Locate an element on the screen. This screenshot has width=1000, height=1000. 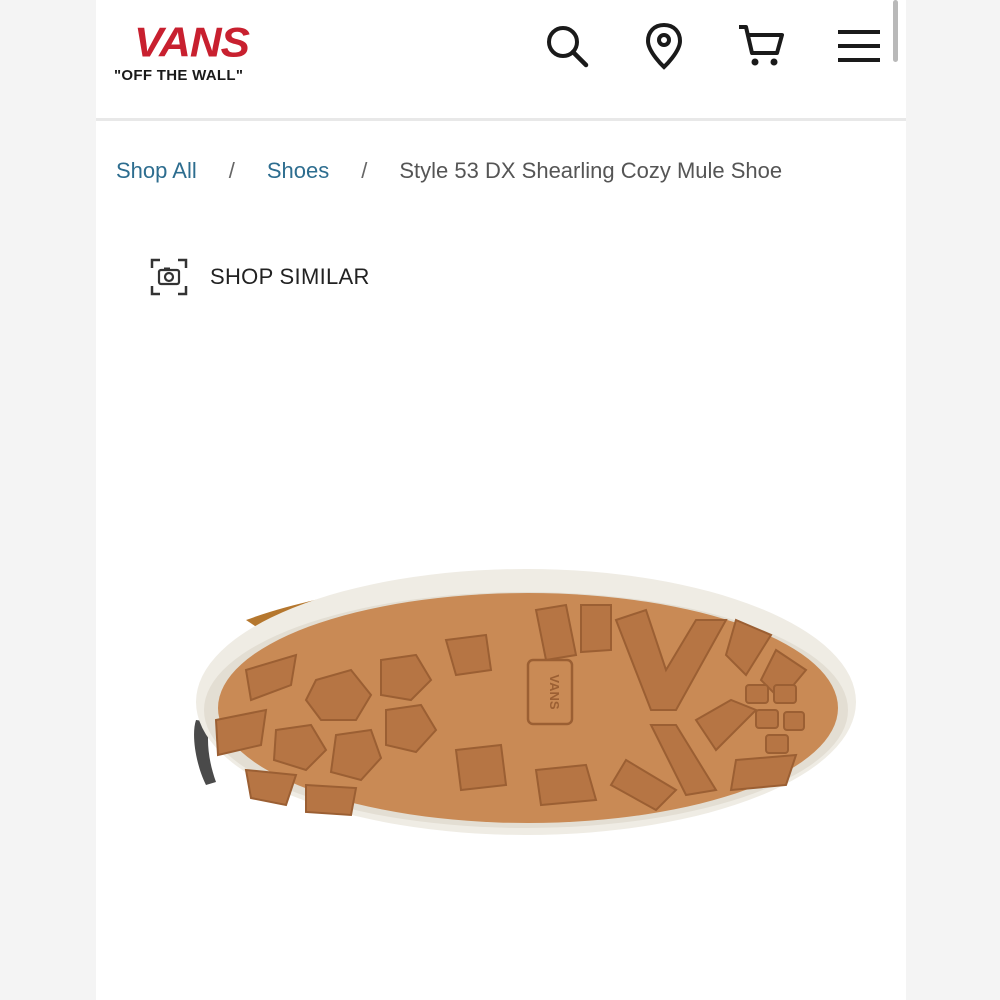
cart-button is located at coordinates (761, 46).